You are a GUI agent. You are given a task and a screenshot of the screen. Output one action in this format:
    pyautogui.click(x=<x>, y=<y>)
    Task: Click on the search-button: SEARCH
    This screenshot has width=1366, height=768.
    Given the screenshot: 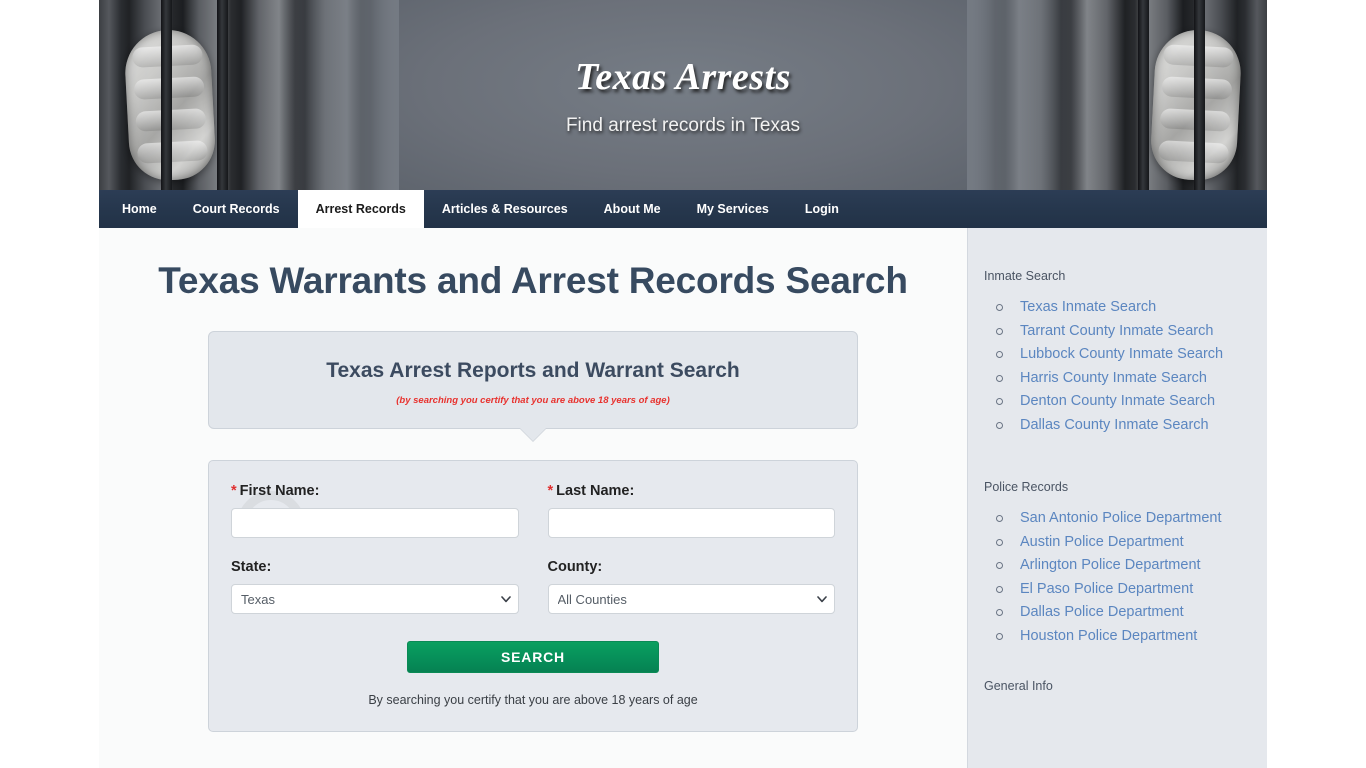 What is the action you would take?
    pyautogui.click(x=533, y=657)
    